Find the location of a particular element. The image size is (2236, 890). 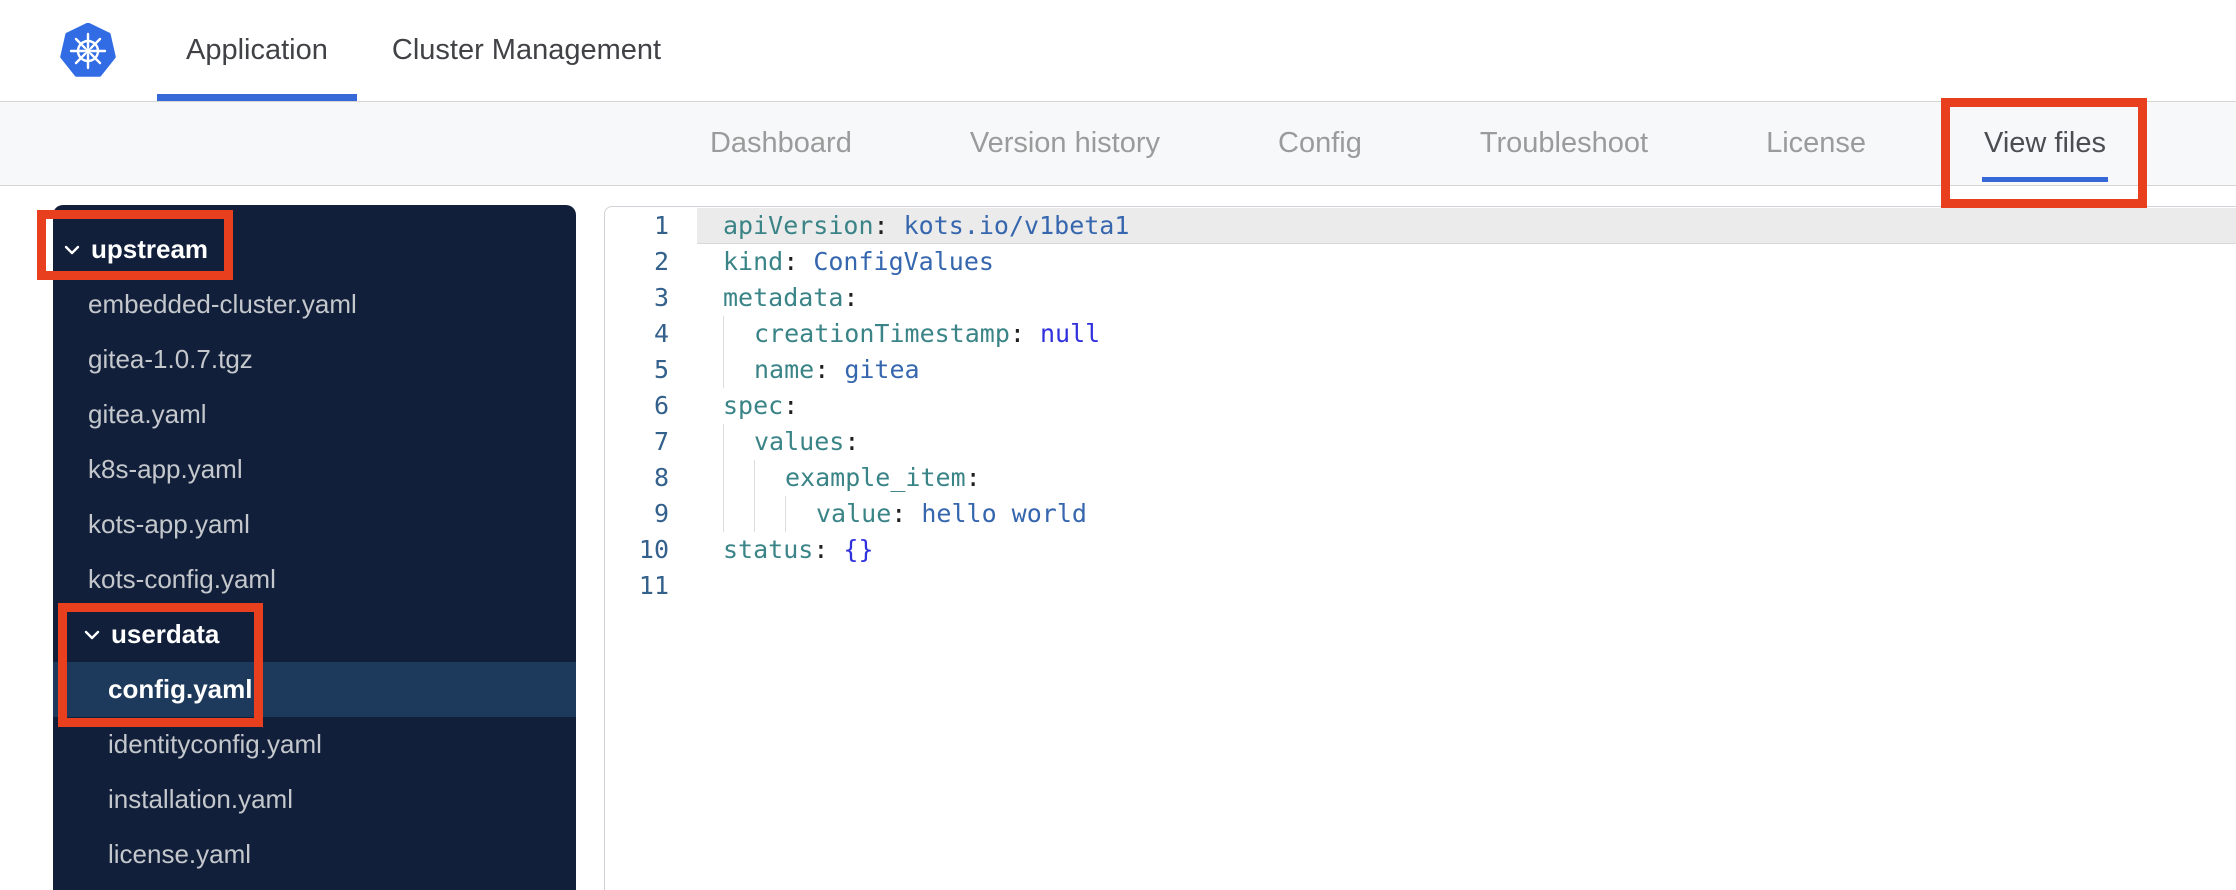

tree-file-kots-app-yaml: kots-app.yaml is located at coordinates (314, 524).